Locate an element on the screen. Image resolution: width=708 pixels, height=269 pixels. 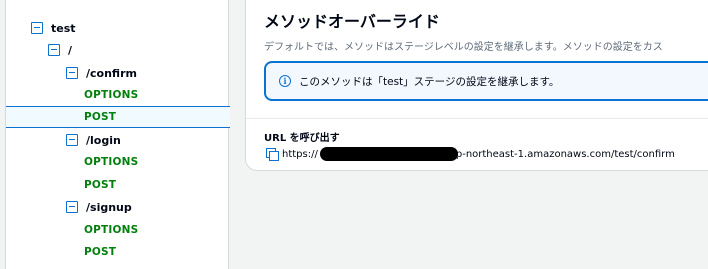
info-icon: i is located at coordinates (285, 81).